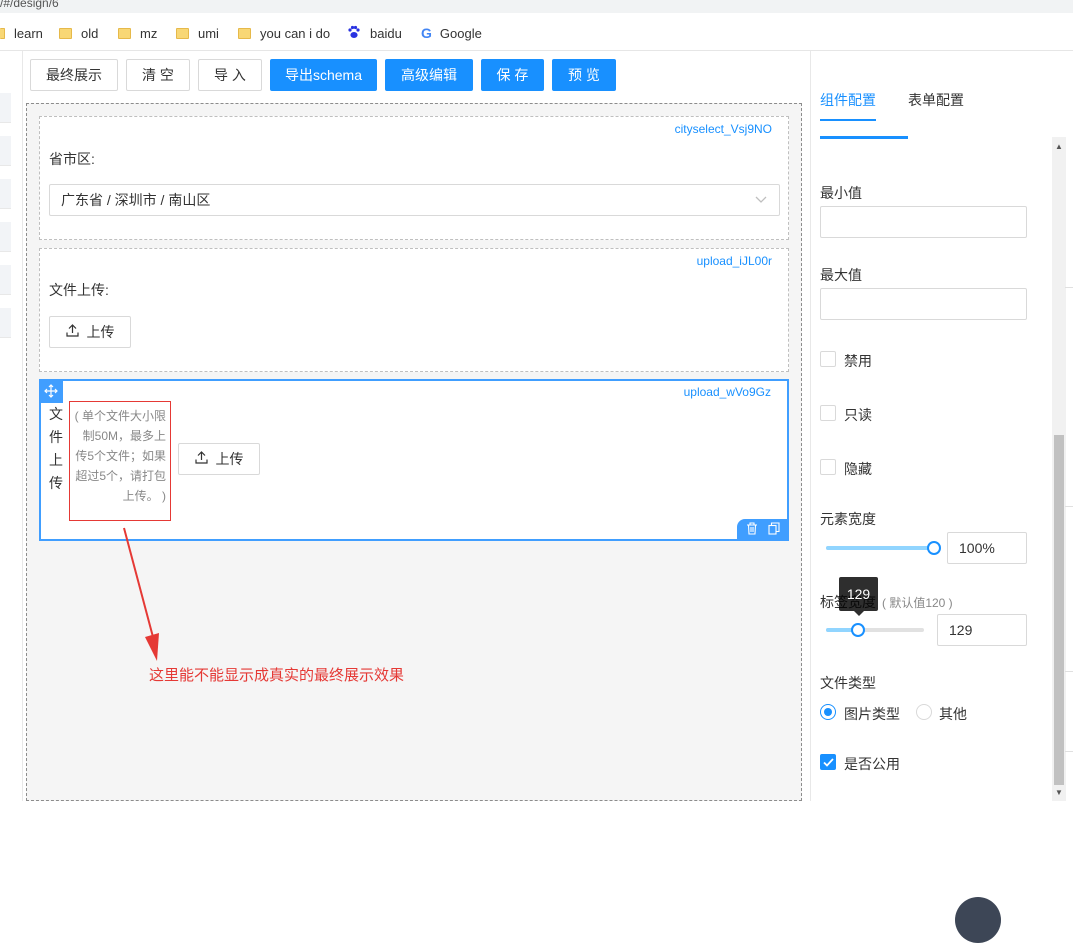 Image resolution: width=1073 pixels, height=943 pixels. What do you see at coordinates (137, 33) in the screenshot?
I see `bookmark-mz: mz` at bounding box center [137, 33].